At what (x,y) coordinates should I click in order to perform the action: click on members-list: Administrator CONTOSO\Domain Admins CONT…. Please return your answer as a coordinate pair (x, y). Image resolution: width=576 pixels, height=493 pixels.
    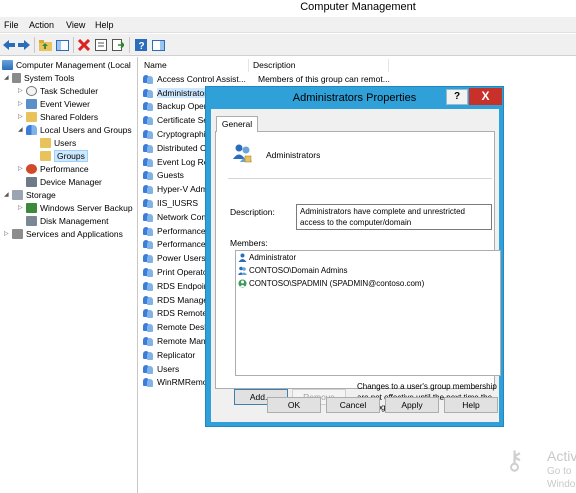
    Looking at the image, I should click on (368, 313).